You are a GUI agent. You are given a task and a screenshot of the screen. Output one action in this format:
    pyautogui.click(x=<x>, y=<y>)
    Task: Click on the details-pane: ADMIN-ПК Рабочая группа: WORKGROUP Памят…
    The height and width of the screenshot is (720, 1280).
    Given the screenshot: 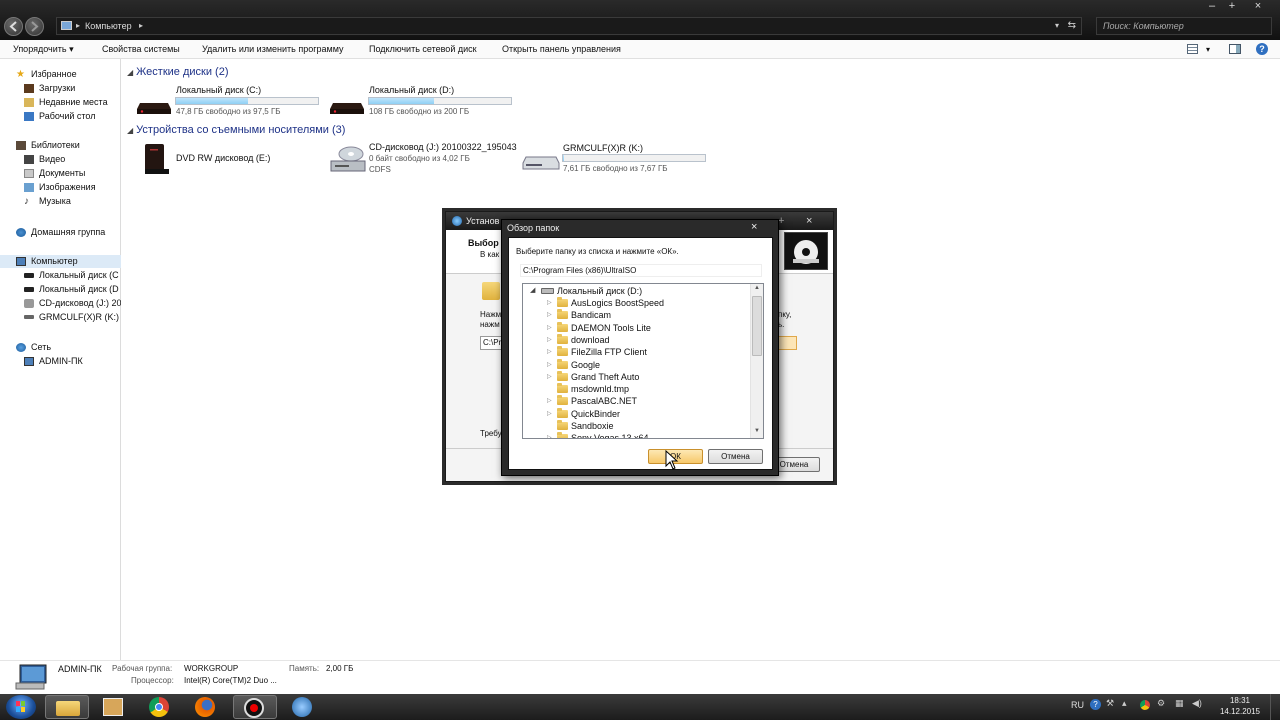 What is the action you would take?
    pyautogui.click(x=640, y=677)
    